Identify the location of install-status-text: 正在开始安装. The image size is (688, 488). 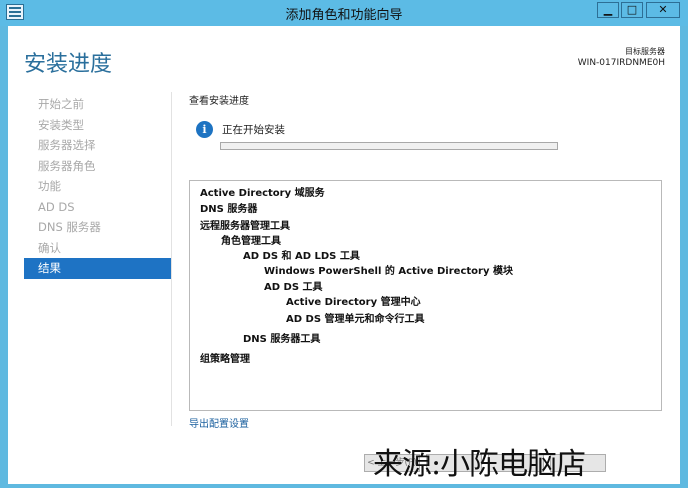
(253, 130).